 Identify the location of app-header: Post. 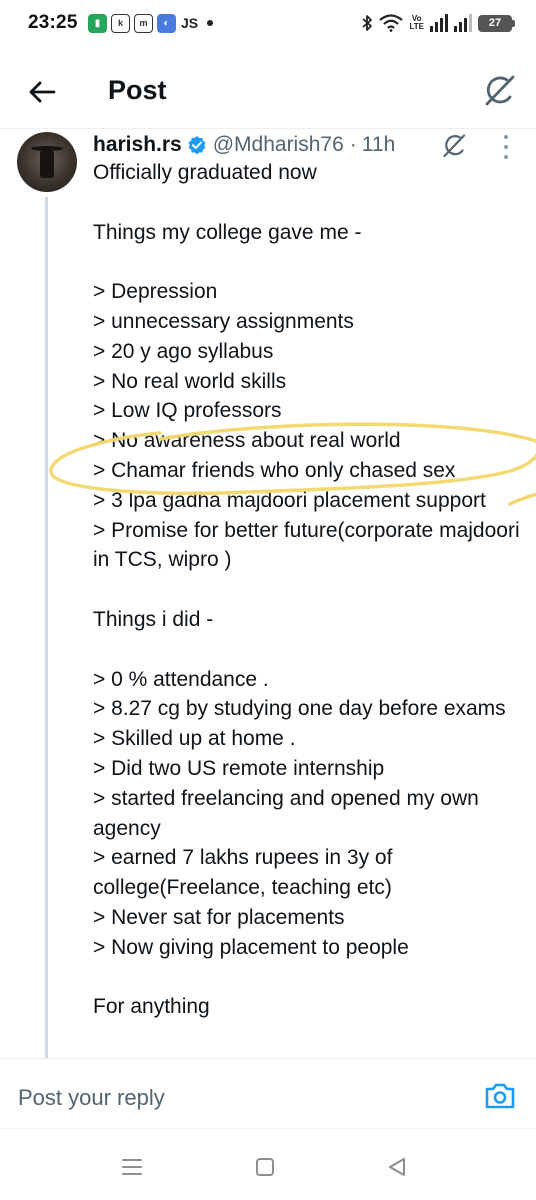
(268, 92).